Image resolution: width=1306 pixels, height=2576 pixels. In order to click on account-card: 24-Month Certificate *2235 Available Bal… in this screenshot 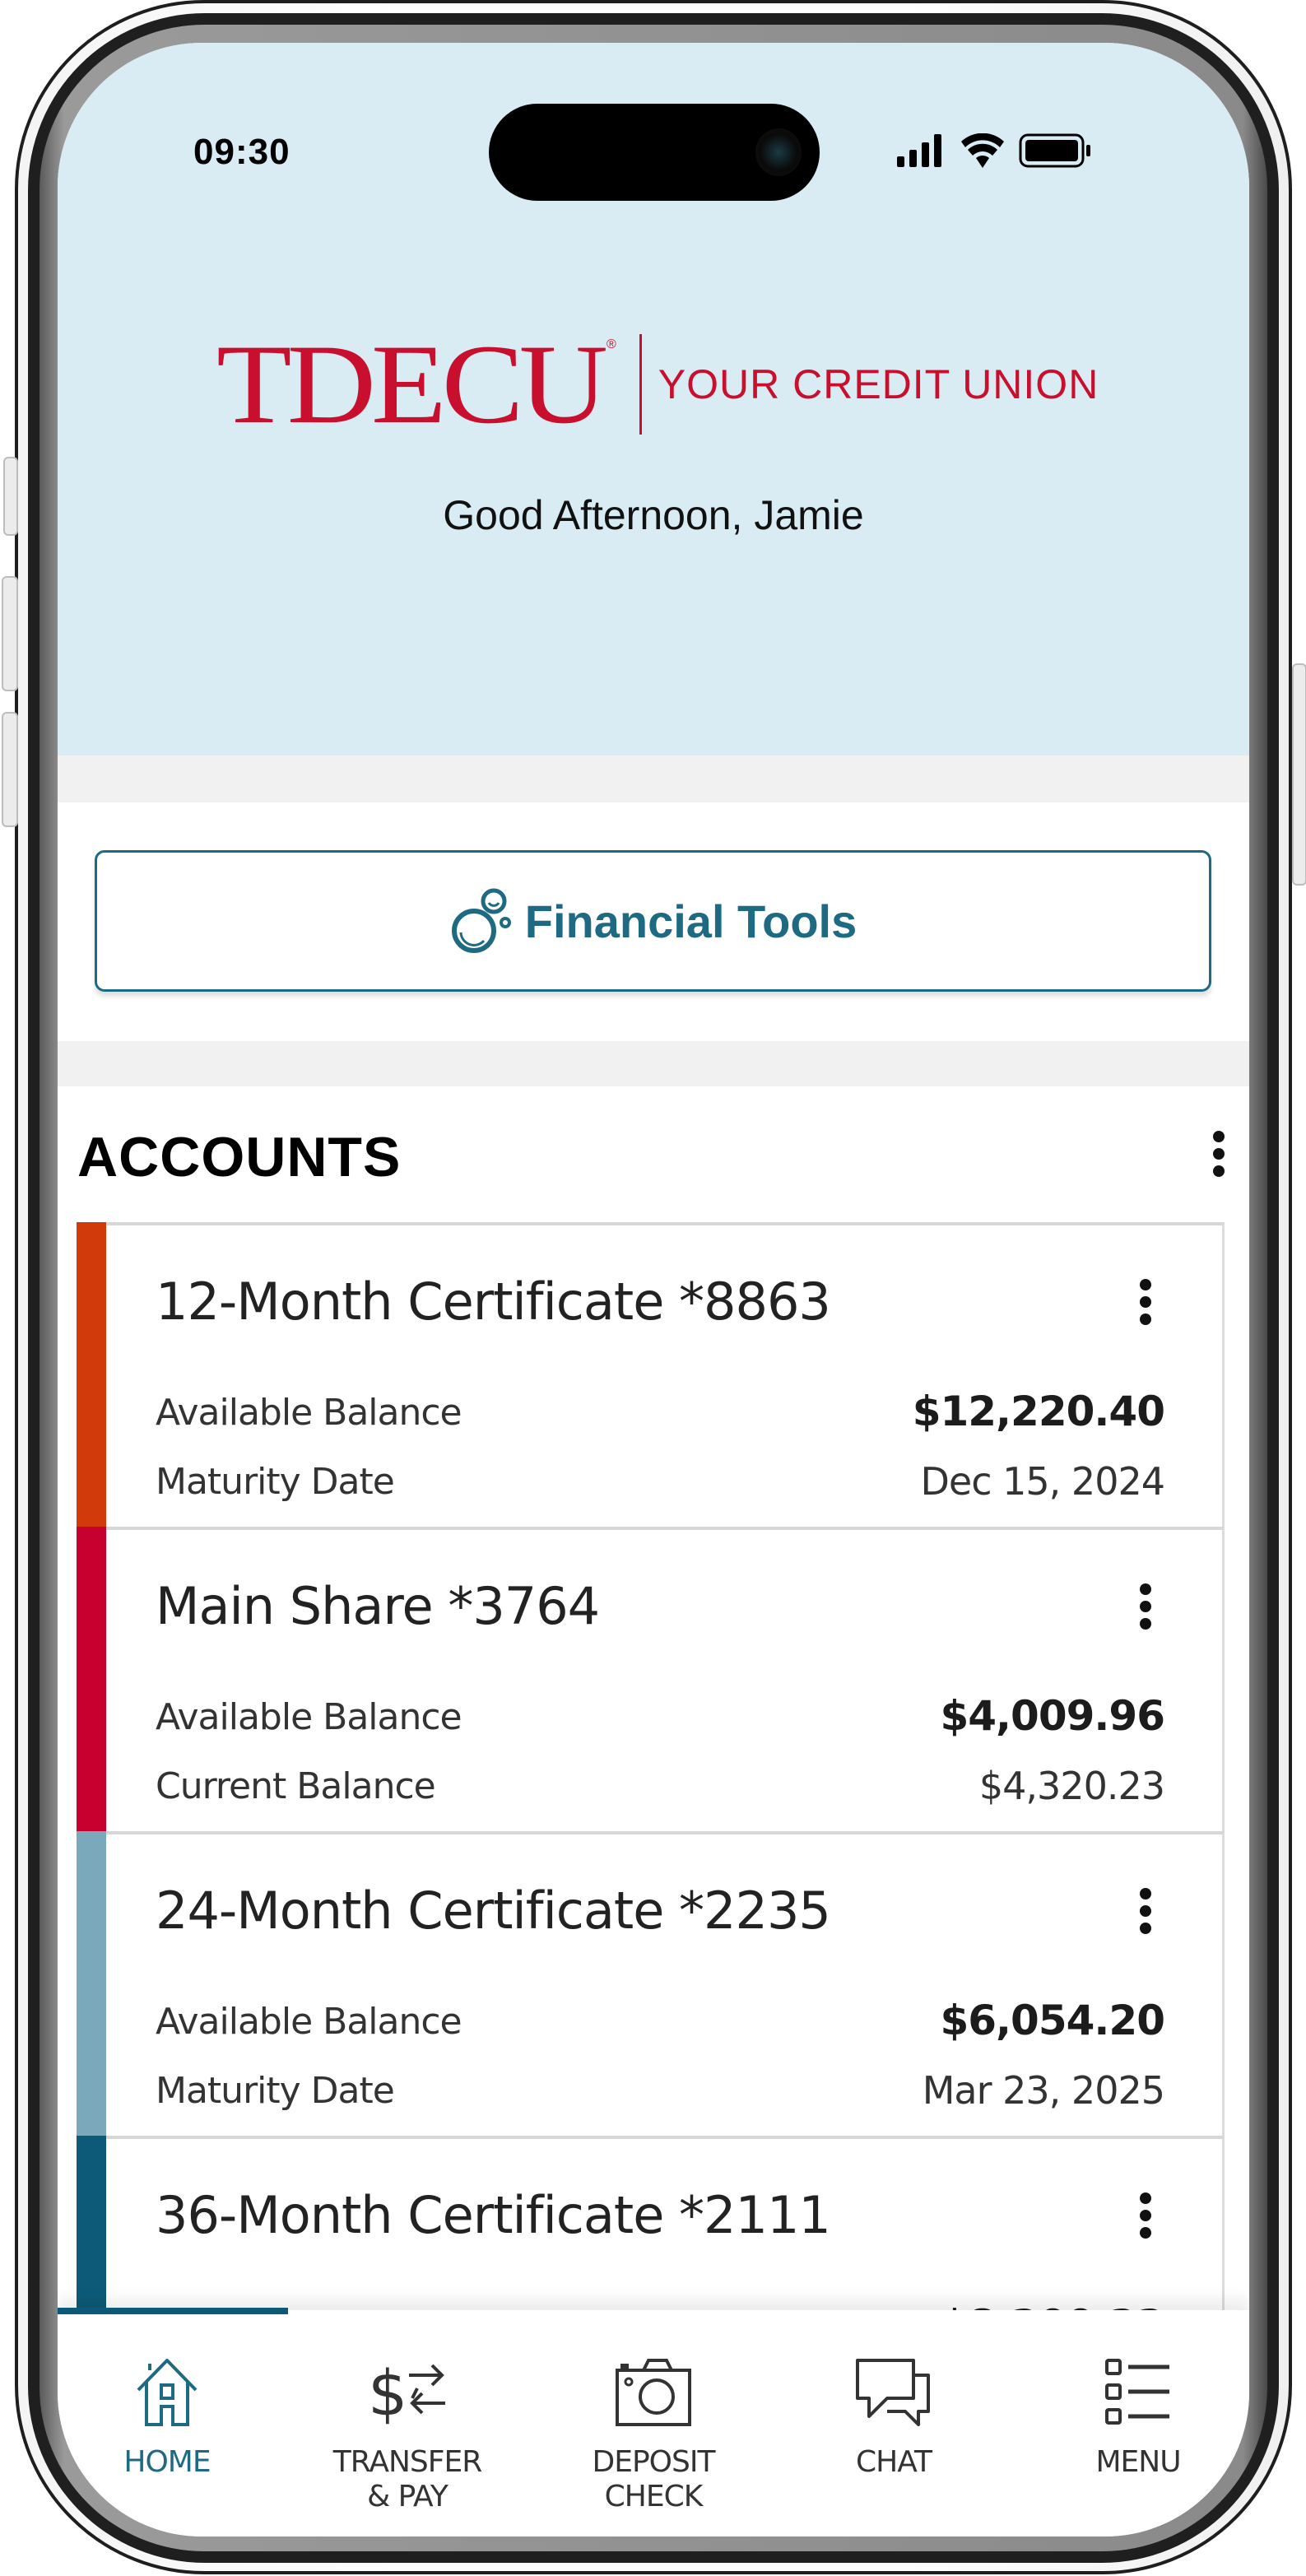, I will do `click(651, 1984)`.